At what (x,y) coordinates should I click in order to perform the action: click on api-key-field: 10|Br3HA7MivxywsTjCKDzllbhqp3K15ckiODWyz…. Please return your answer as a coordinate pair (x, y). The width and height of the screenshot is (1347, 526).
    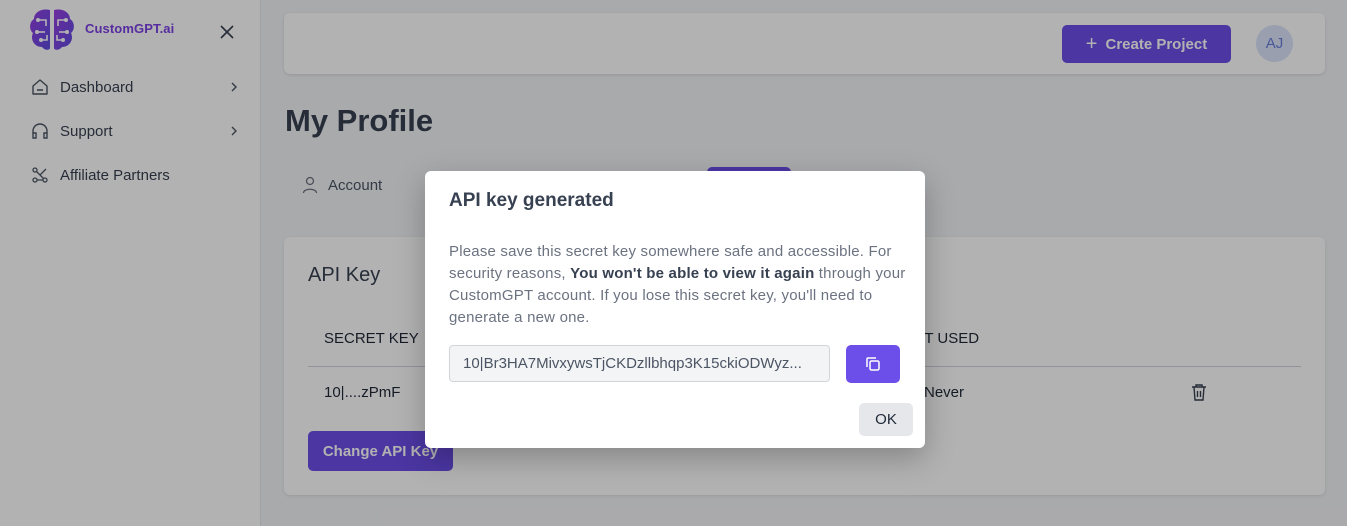
    Looking at the image, I should click on (639, 363).